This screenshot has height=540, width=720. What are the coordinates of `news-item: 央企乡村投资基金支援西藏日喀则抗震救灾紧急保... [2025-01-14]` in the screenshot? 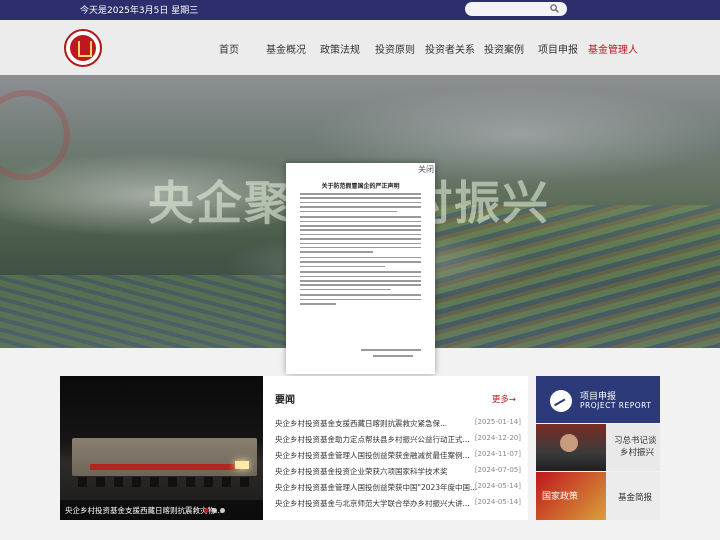 It's located at (400, 426).